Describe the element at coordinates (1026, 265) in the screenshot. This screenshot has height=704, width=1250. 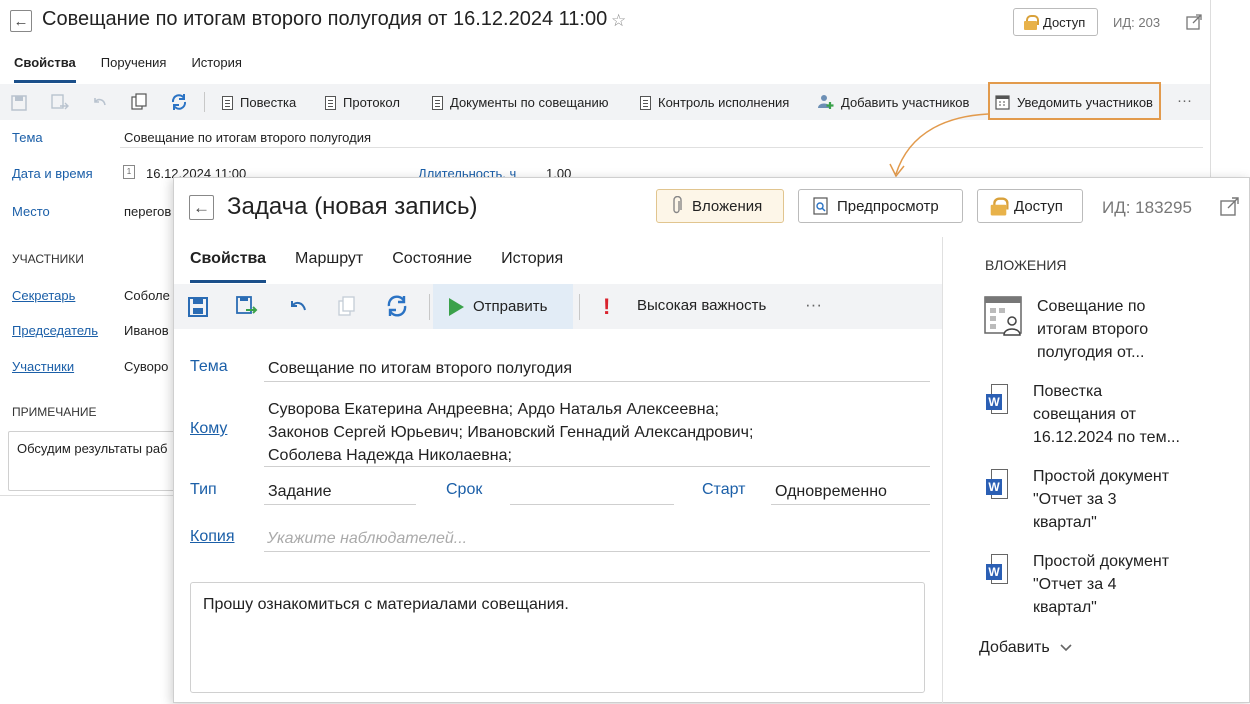
I see `attachments-header: ВЛОЖЕНИЯ` at that location.